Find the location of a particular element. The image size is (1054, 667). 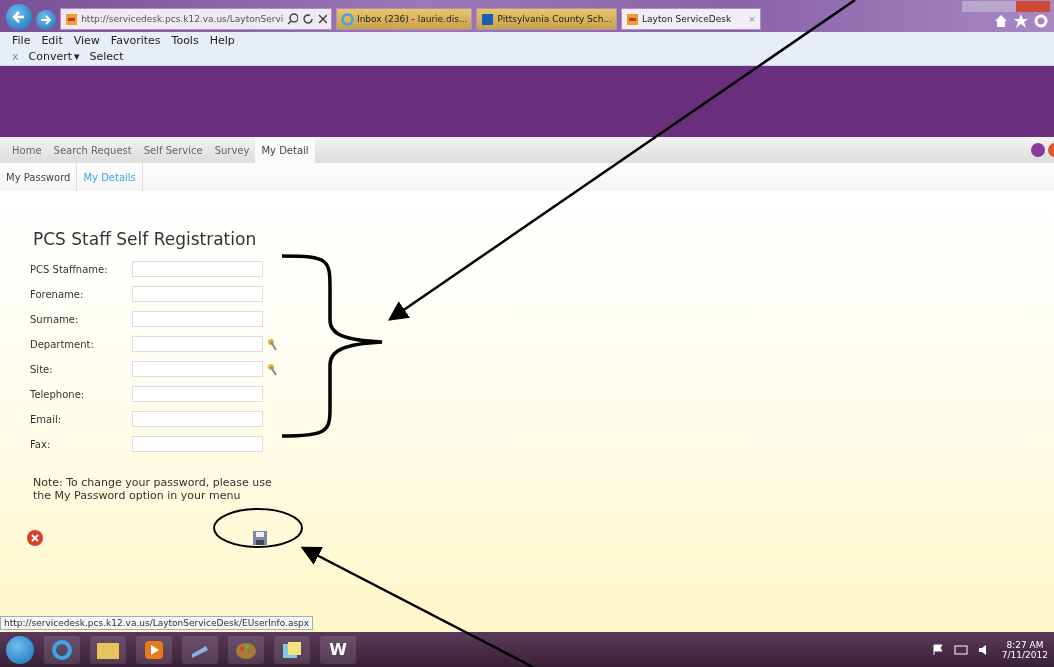

nav-tab: Survey is located at coordinates (232, 150).